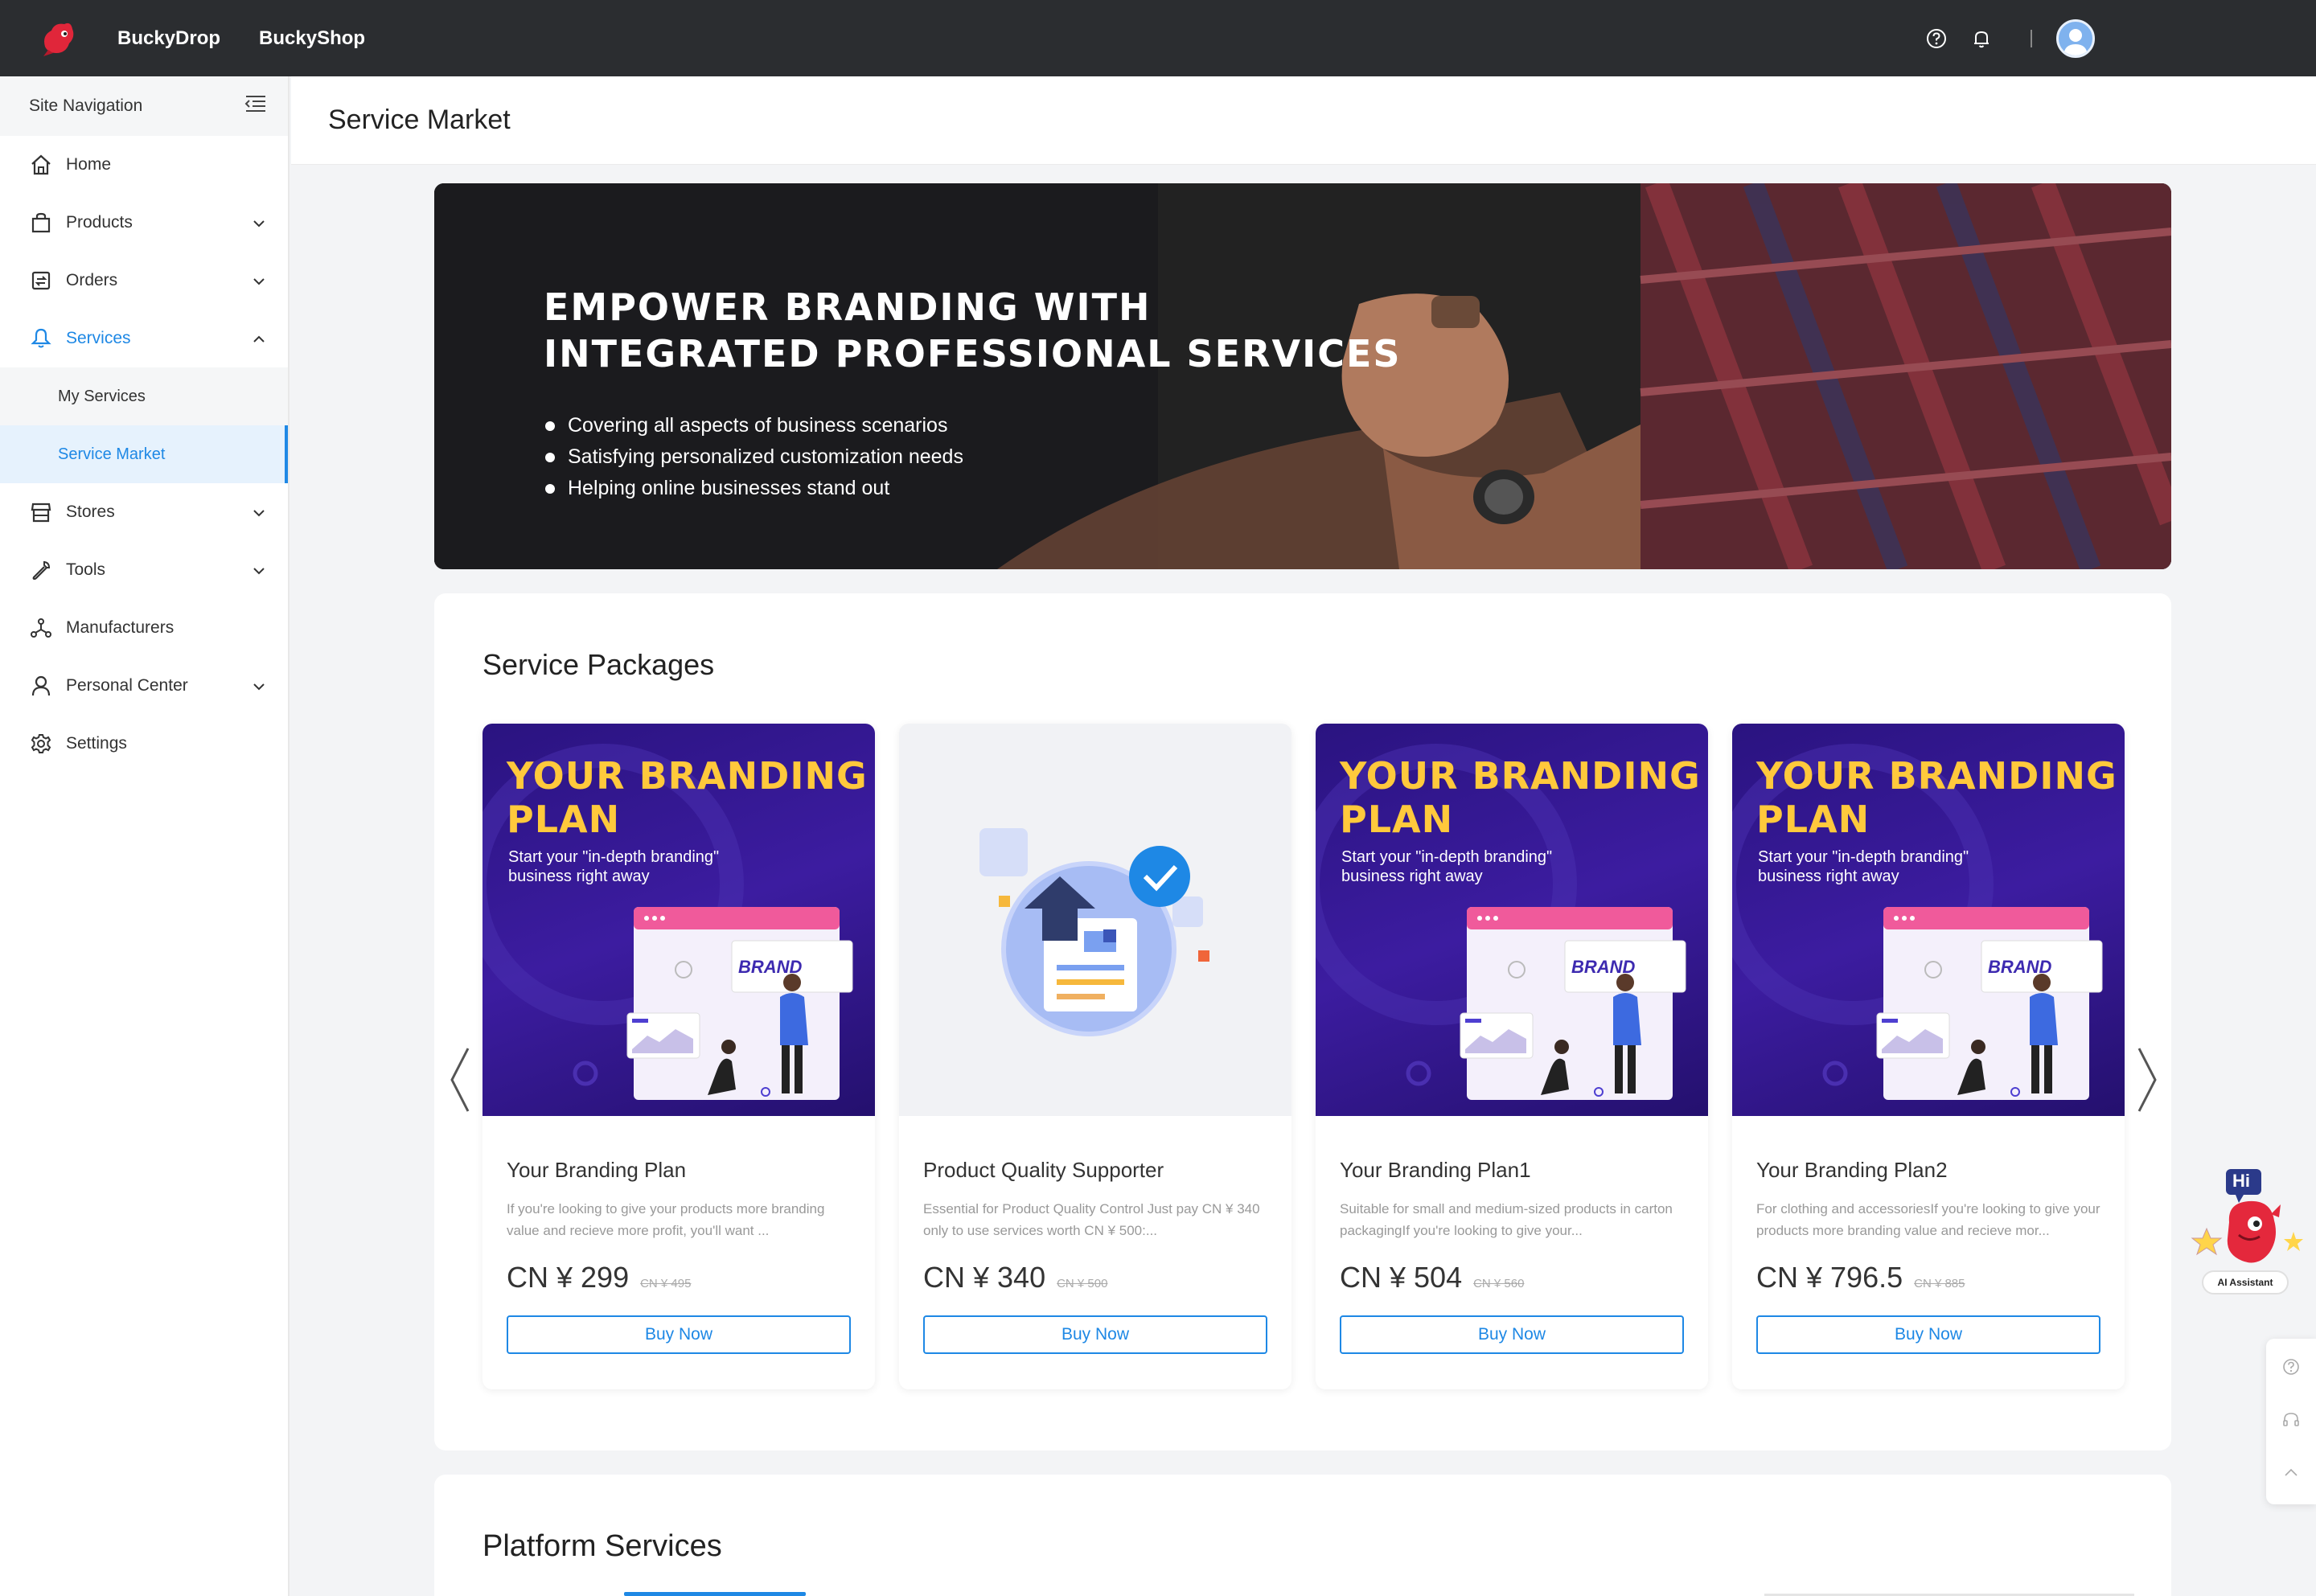 Image resolution: width=2316 pixels, height=1596 pixels. I want to click on package-price: CN ¥ 340 CN ¥ 500, so click(1015, 1277).